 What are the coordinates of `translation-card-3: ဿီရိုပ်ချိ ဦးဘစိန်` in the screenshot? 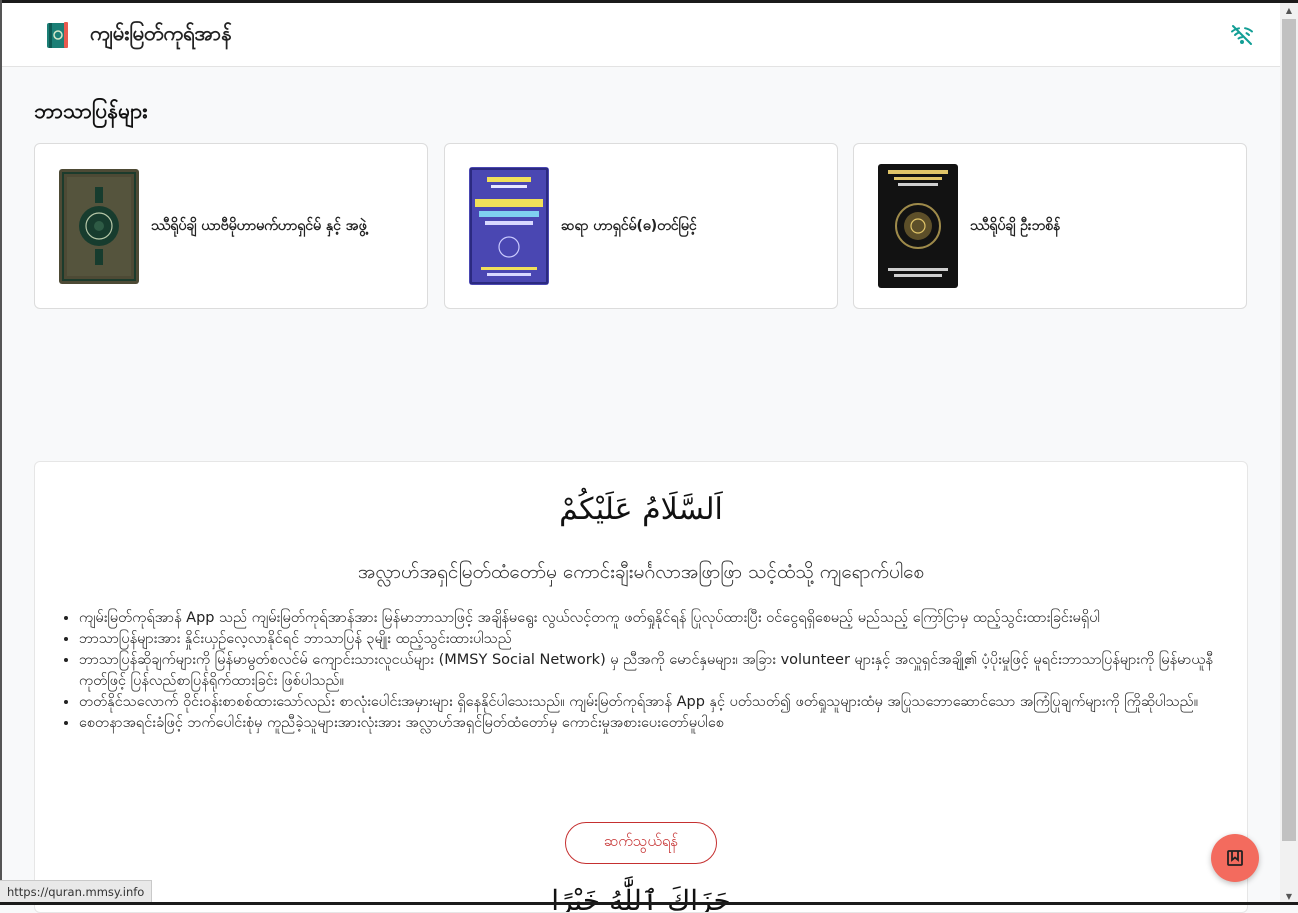 It's located at (1050, 226).